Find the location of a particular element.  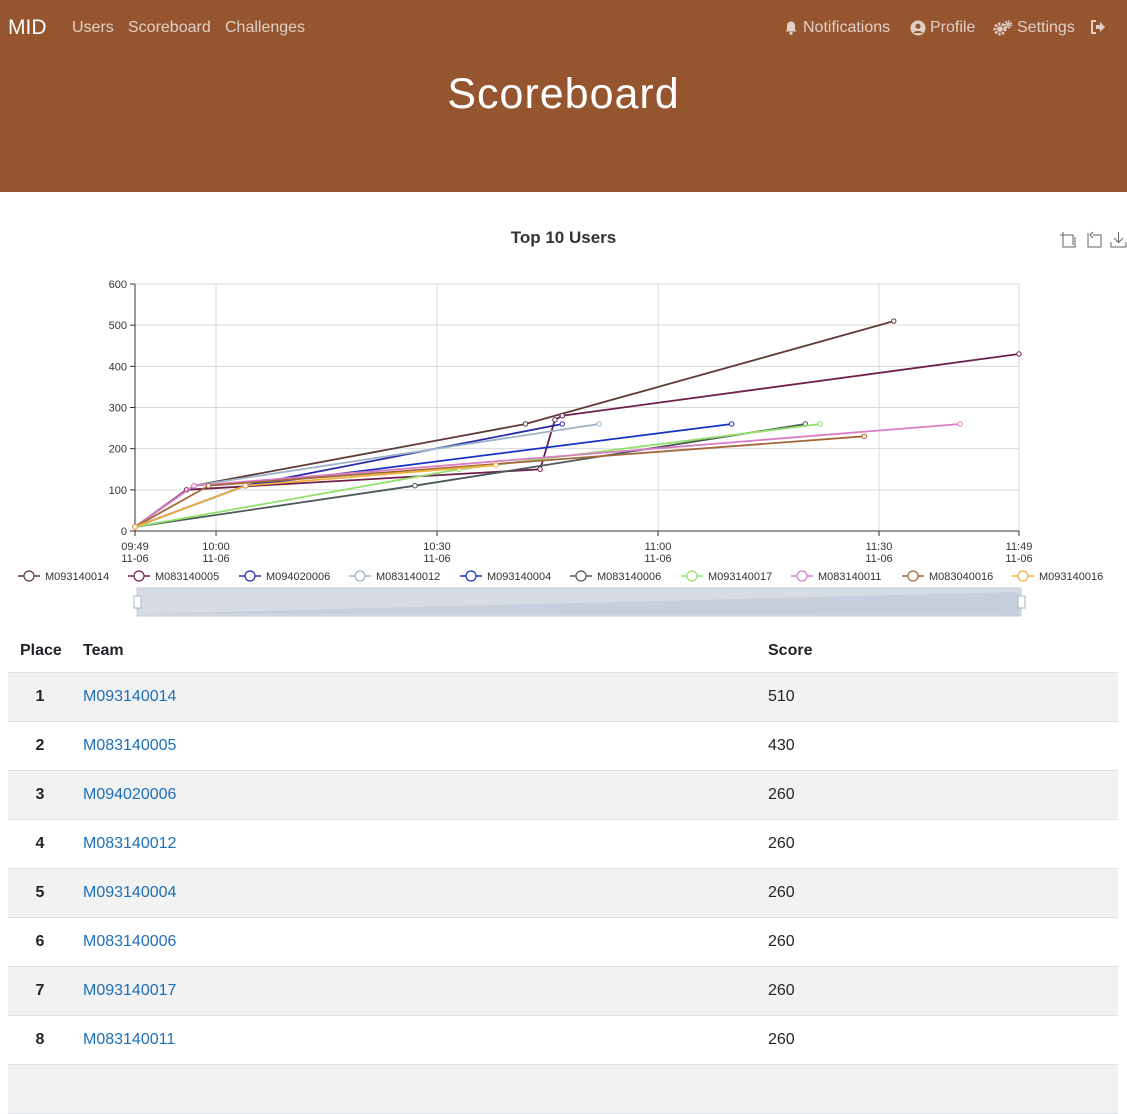

brand-logo: MID is located at coordinates (27, 28).